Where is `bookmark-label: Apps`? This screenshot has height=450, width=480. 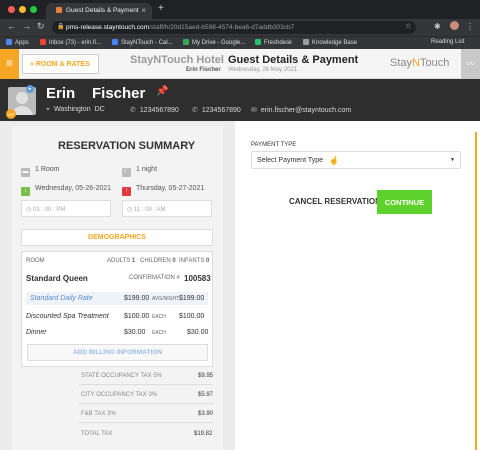 bookmark-label: Apps is located at coordinates (22, 43).